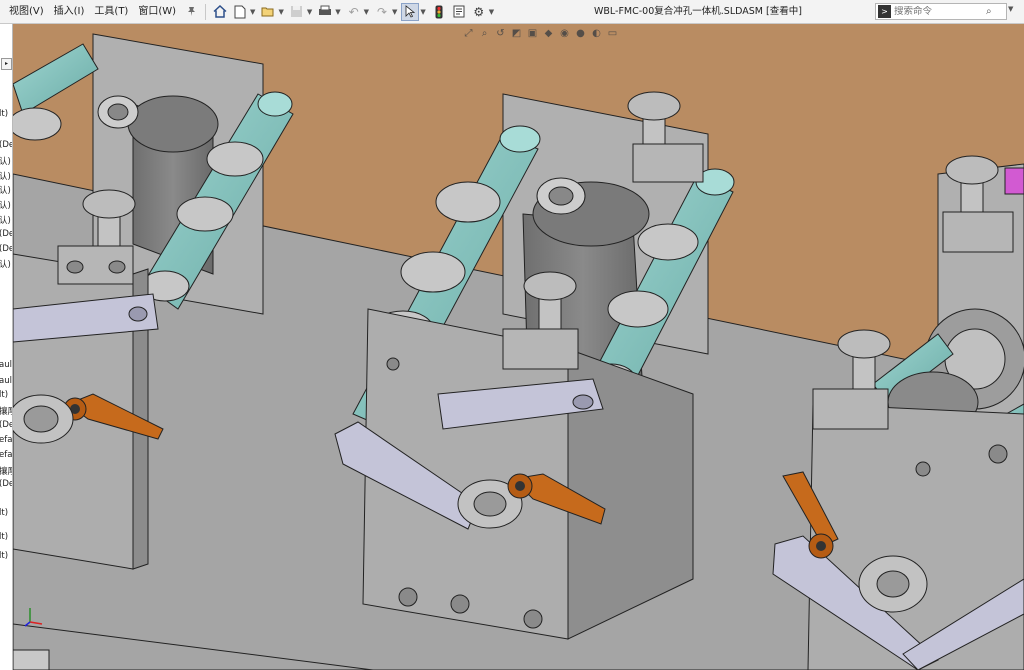 Image resolution: width=1024 pixels, height=670 pixels. I want to click on document-title: WBL-FMC-00复合冲孔一体机.SLDASM [查看中], so click(698, 11).